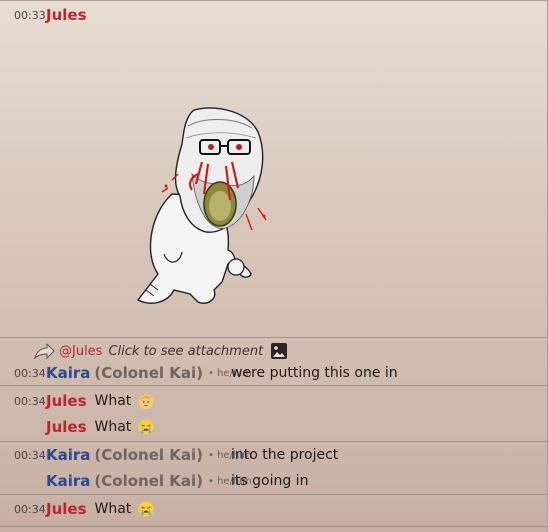 The width and height of the screenshot is (548, 532). I want to click on message-text: its going in, so click(270, 481).